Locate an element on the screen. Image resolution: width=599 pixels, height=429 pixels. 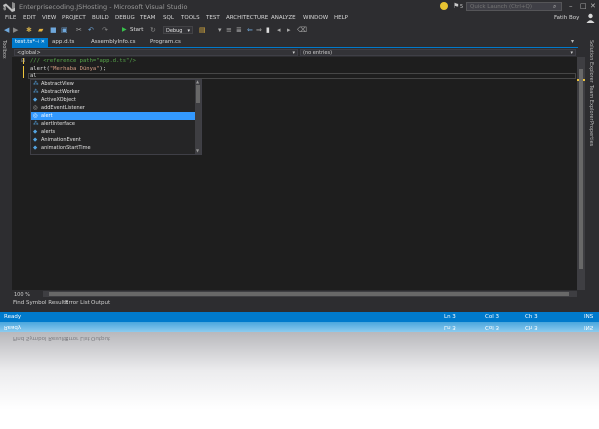
type-icon: ⁂ is located at coordinates (36, 92).